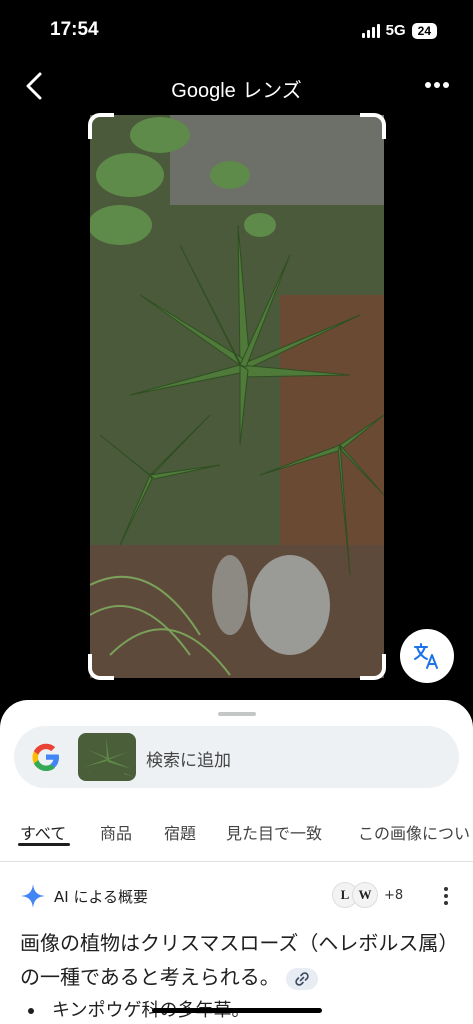 The height and width of the screenshot is (1024, 473). Describe the element at coordinates (394, 895) in the screenshot. I see `source-count: +8` at that location.